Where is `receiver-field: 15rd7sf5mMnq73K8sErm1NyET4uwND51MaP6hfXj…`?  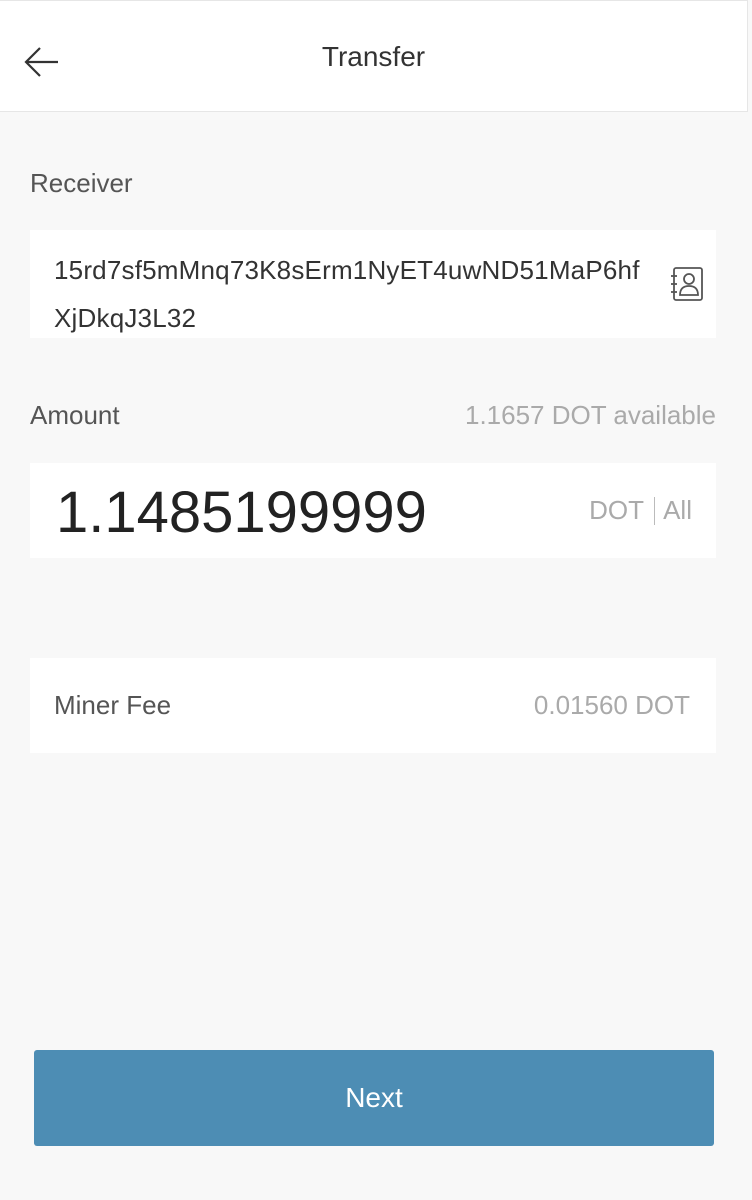 receiver-field: 15rd7sf5mMnq73K8sErm1NyET4uwND51MaP6hfXj… is located at coordinates (373, 284).